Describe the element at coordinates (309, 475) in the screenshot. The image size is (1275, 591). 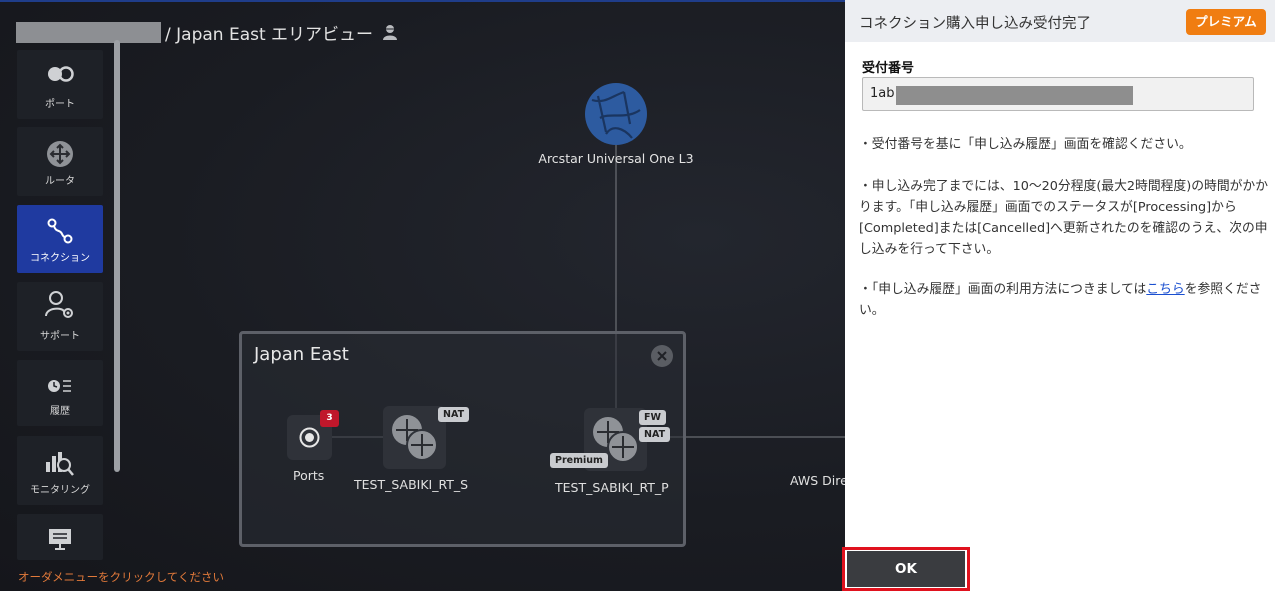
I see `ports-label: Ports` at that location.